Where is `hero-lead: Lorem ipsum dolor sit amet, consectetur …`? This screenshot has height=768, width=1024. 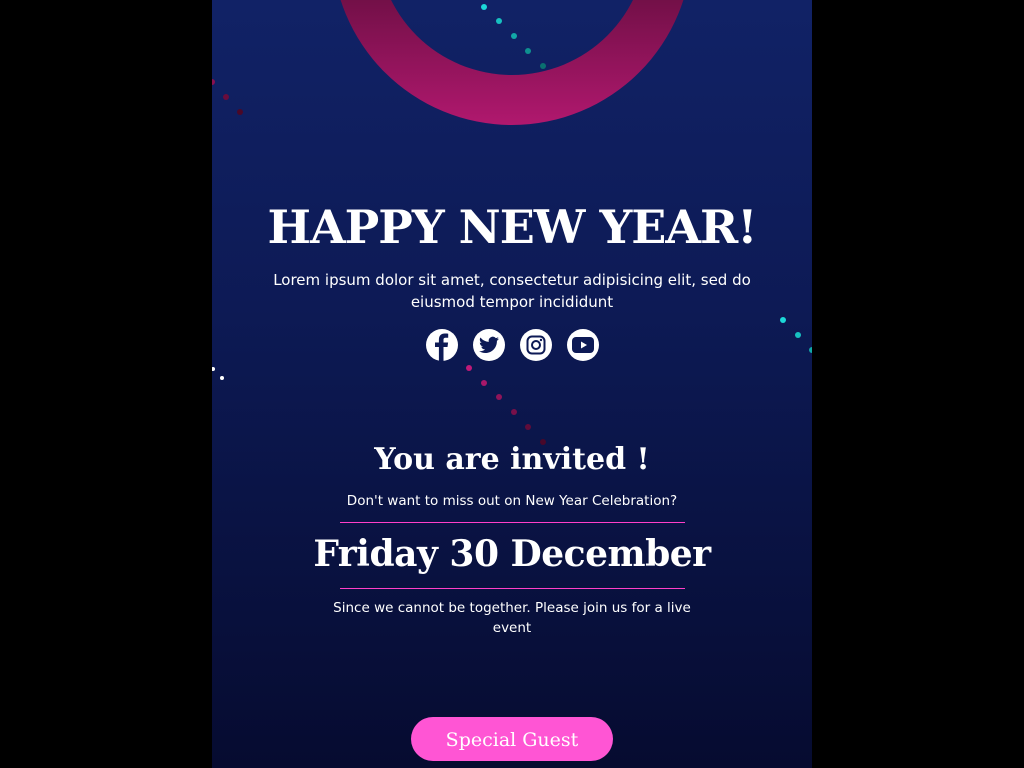
hero-lead: Lorem ipsum dolor sit amet, consectetur … is located at coordinates (512, 291).